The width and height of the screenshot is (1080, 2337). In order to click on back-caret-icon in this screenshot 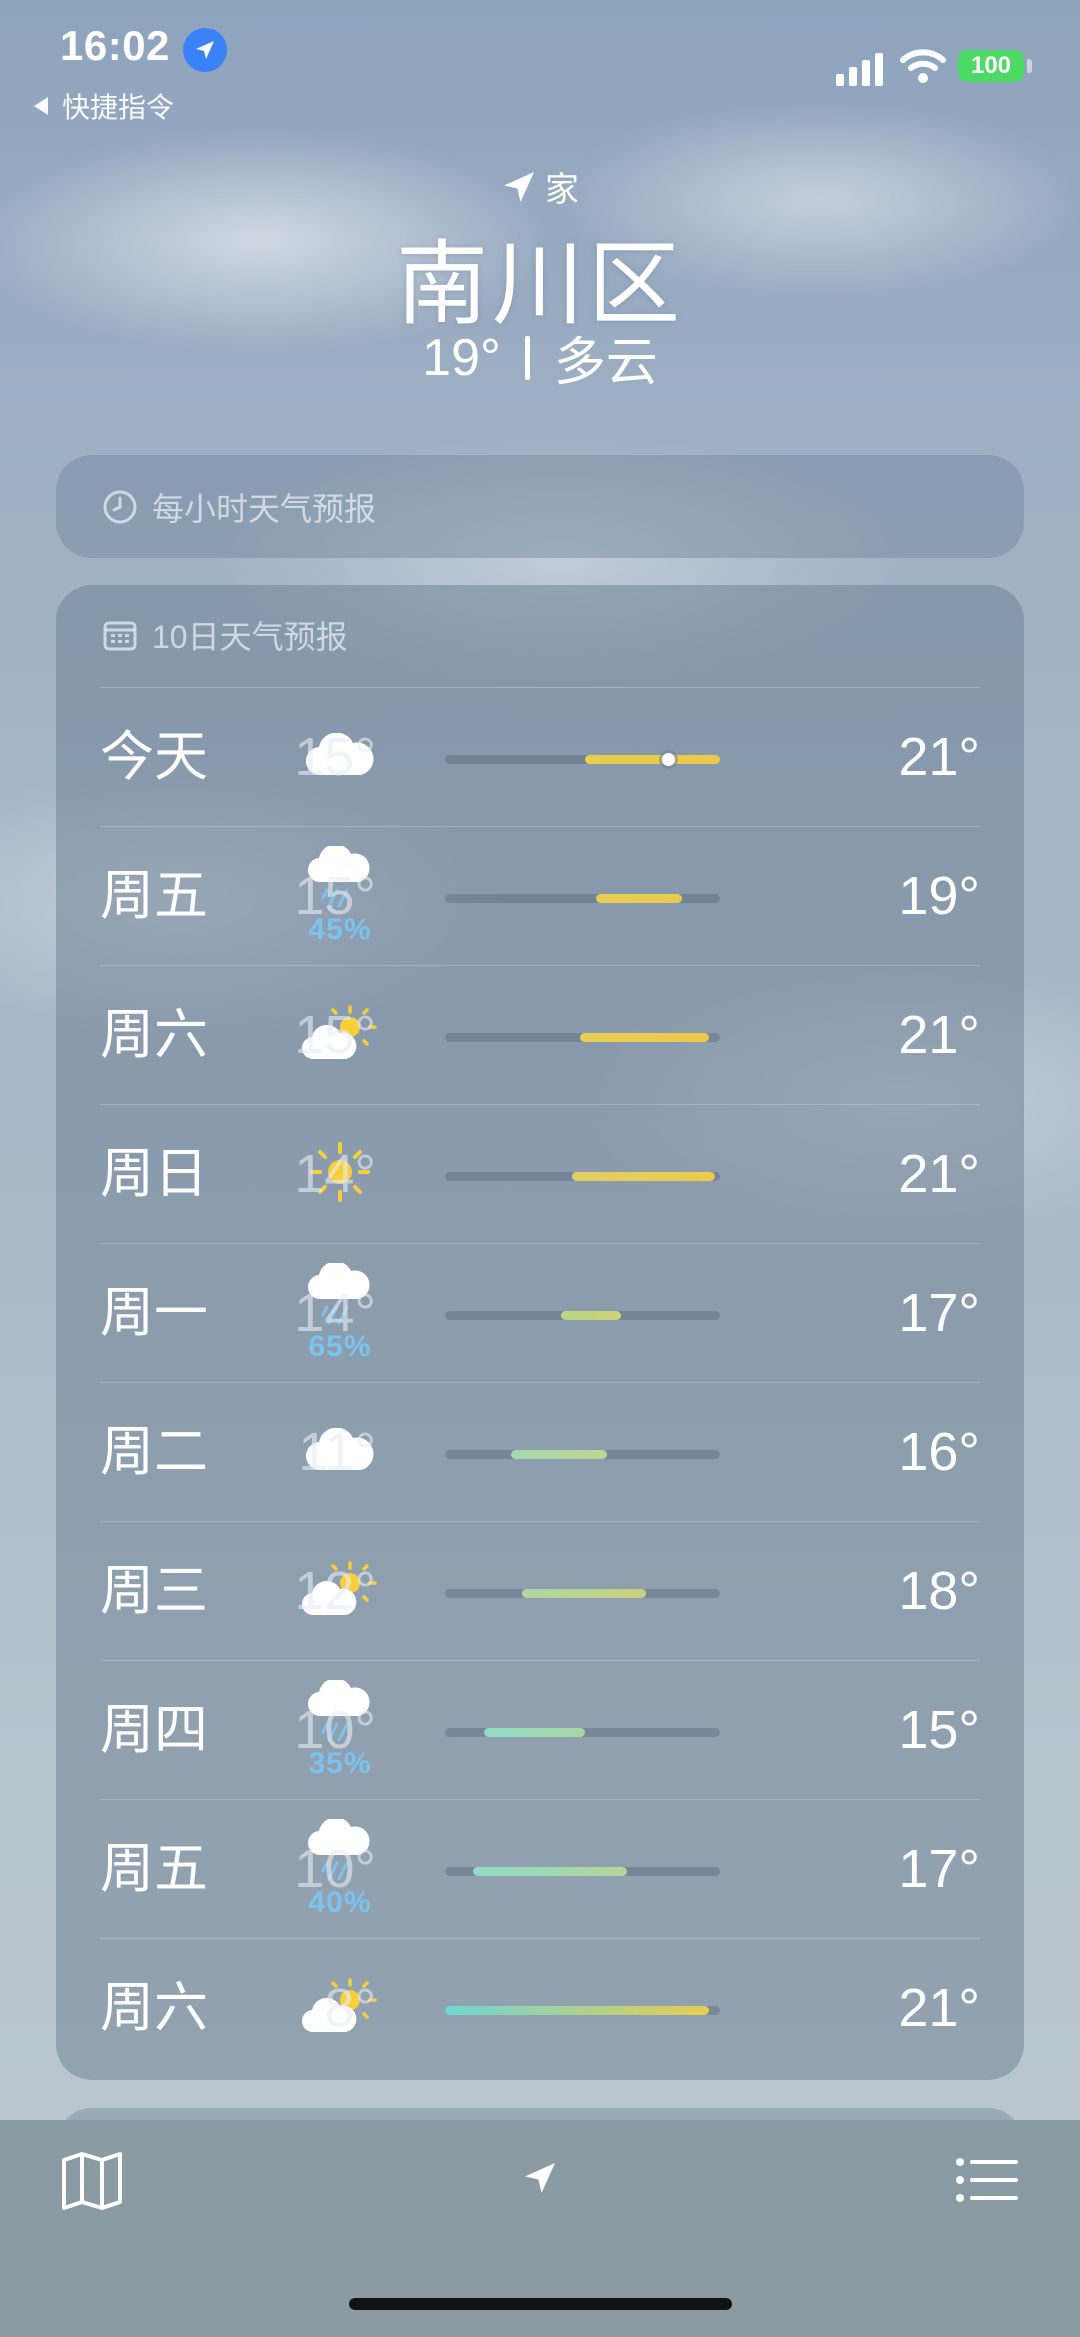, I will do `click(41, 106)`.